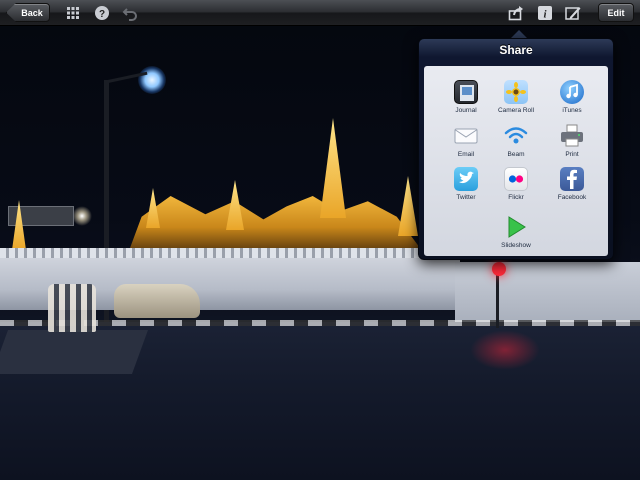 The height and width of the screenshot is (480, 640). I want to click on share-item-journal: Journal, so click(466, 100).